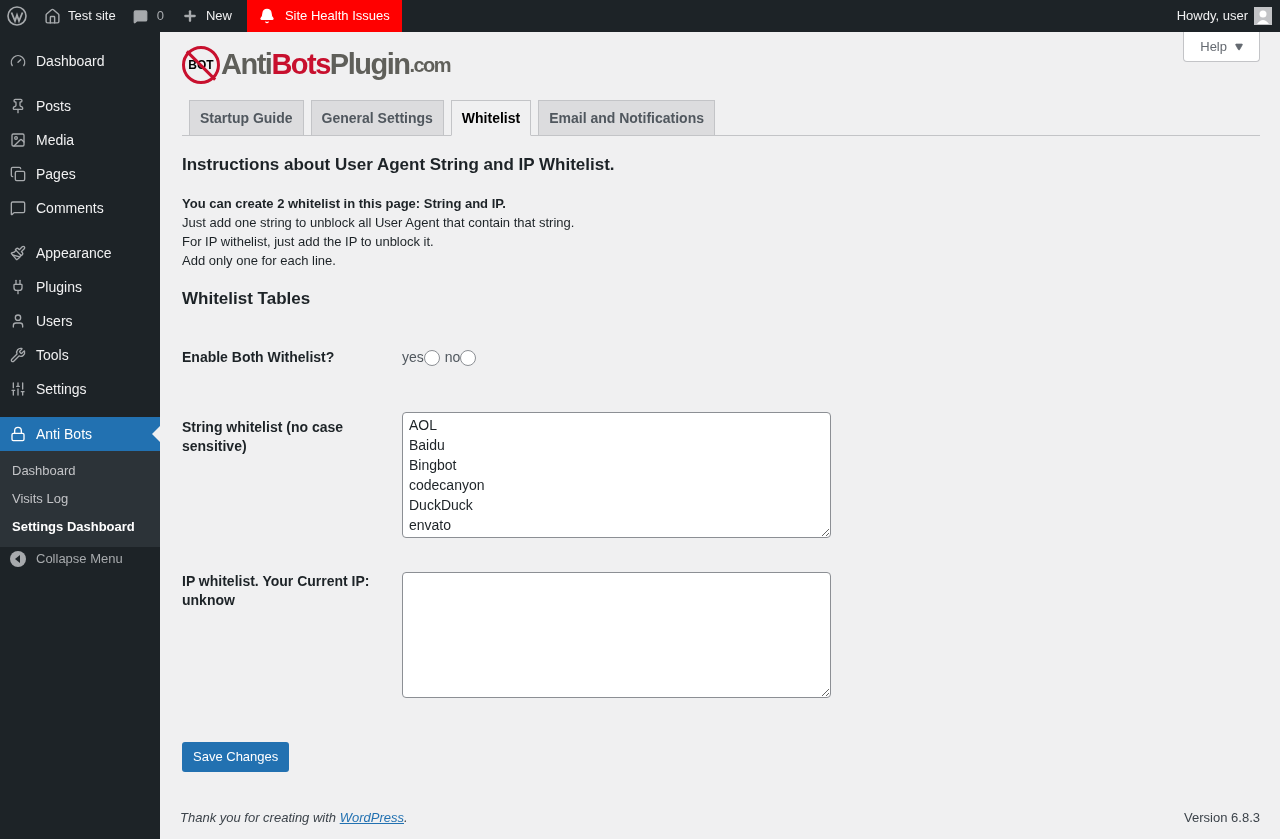  Describe the element at coordinates (399, 165) in the screenshot. I see `page-heading: Instructions about User Agent String and IP Whitelist.` at that location.